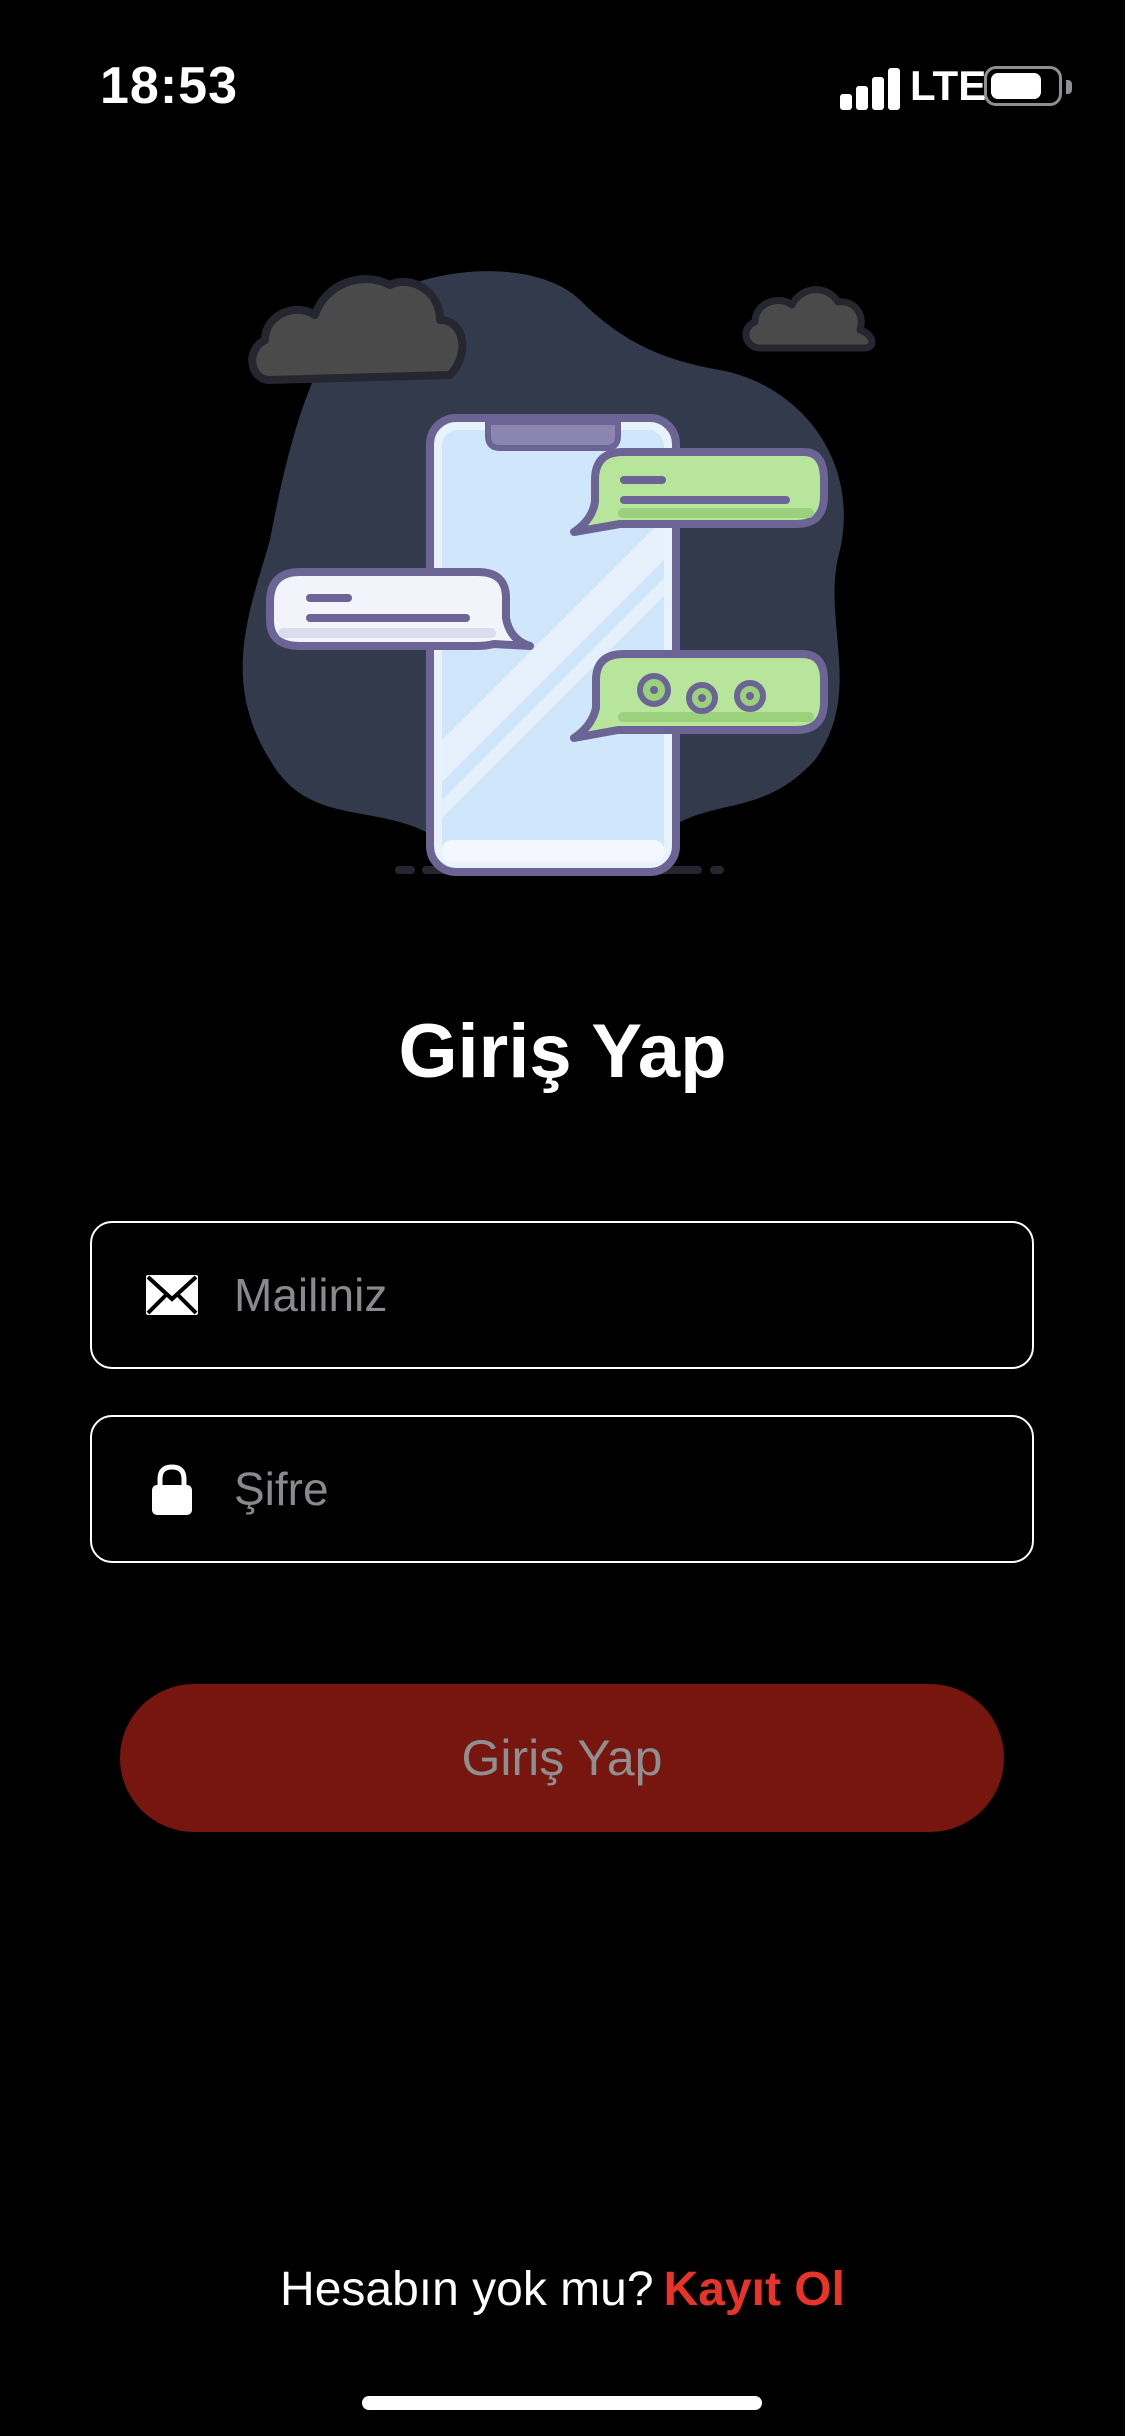  What do you see at coordinates (172, 1295) in the screenshot?
I see `mail-icon` at bounding box center [172, 1295].